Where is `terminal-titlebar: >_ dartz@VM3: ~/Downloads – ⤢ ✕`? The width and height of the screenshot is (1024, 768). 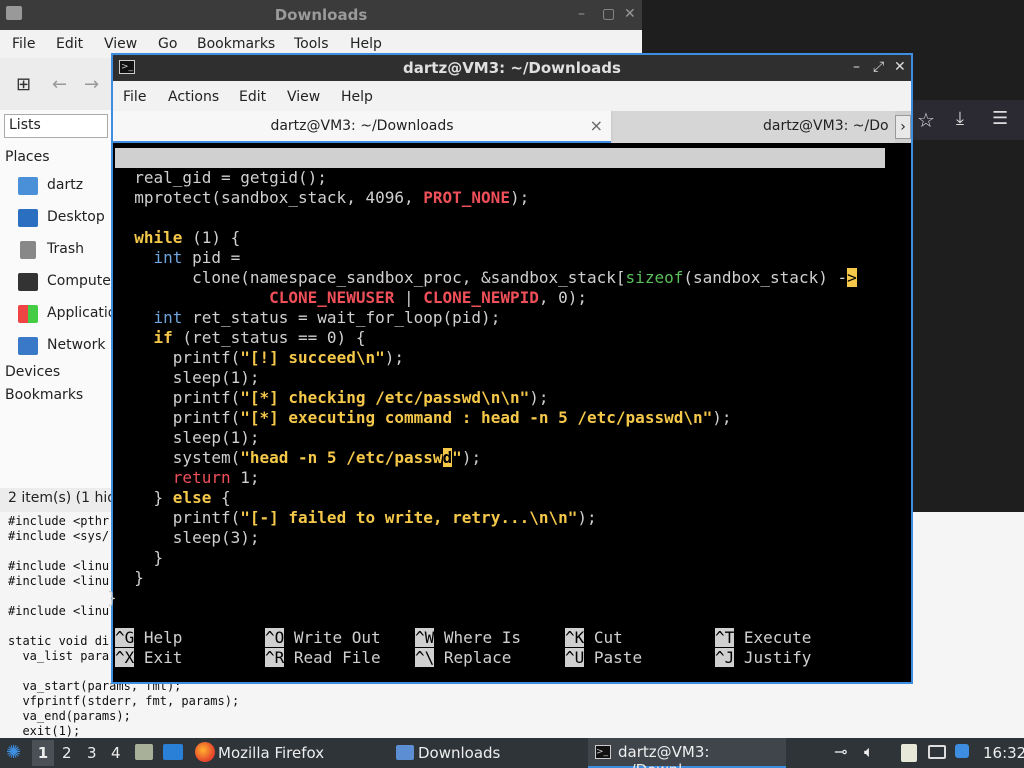 terminal-titlebar: >_ dartz@VM3: ~/Downloads – ⤢ ✕ is located at coordinates (512, 68).